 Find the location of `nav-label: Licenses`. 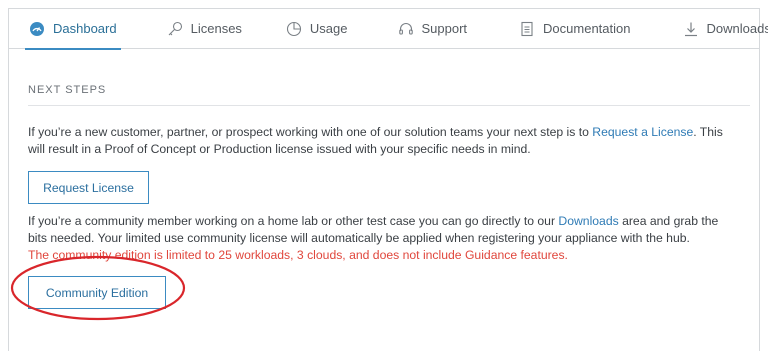

nav-label: Licenses is located at coordinates (216, 28).